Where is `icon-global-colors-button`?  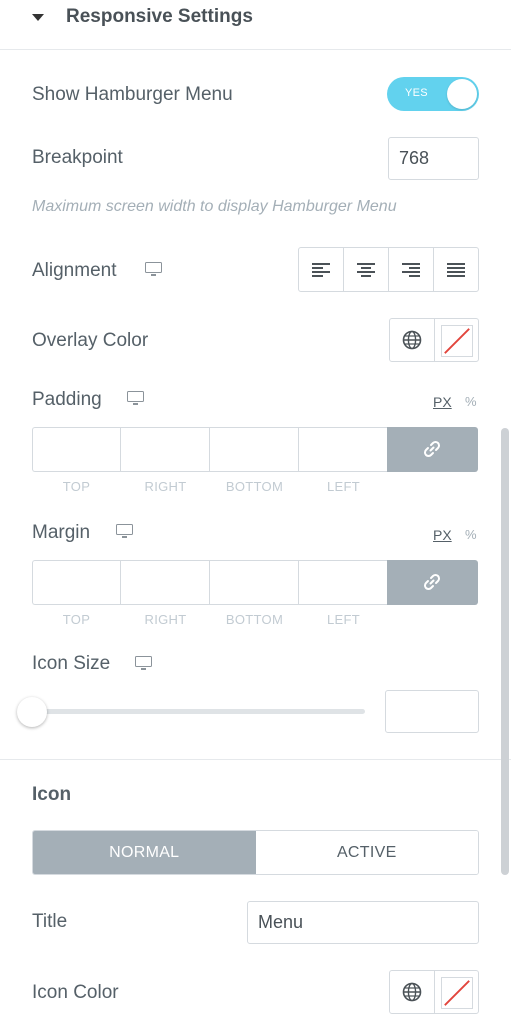
icon-global-colors-button is located at coordinates (412, 992).